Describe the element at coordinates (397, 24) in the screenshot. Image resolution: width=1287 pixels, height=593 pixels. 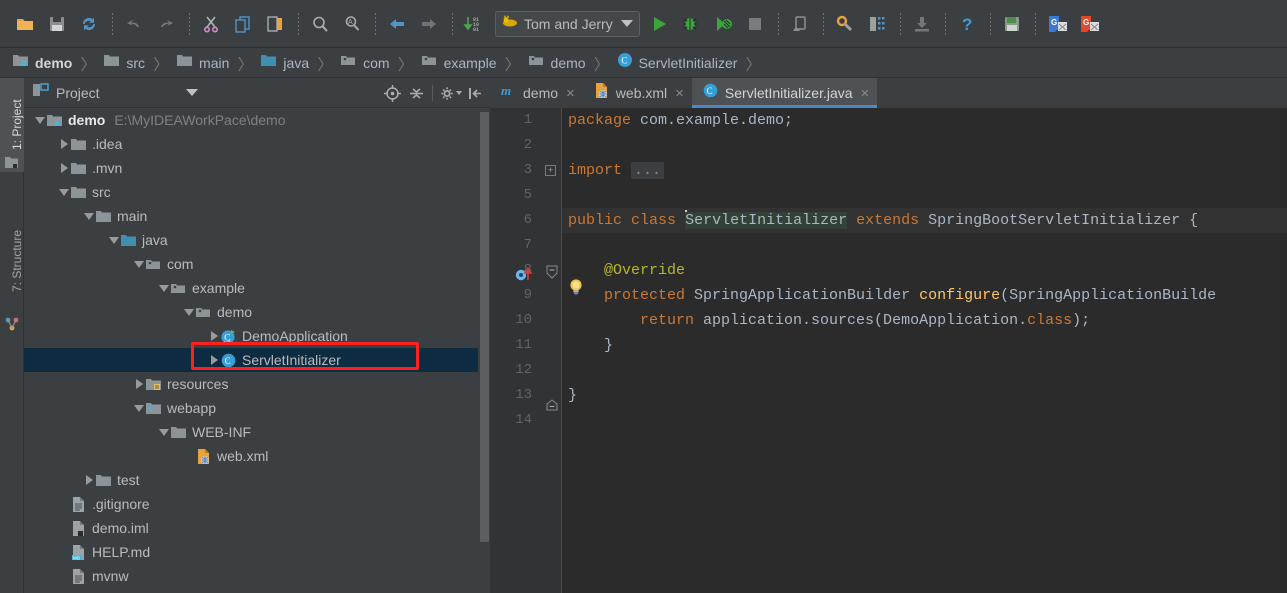
I see `back-icon` at that location.